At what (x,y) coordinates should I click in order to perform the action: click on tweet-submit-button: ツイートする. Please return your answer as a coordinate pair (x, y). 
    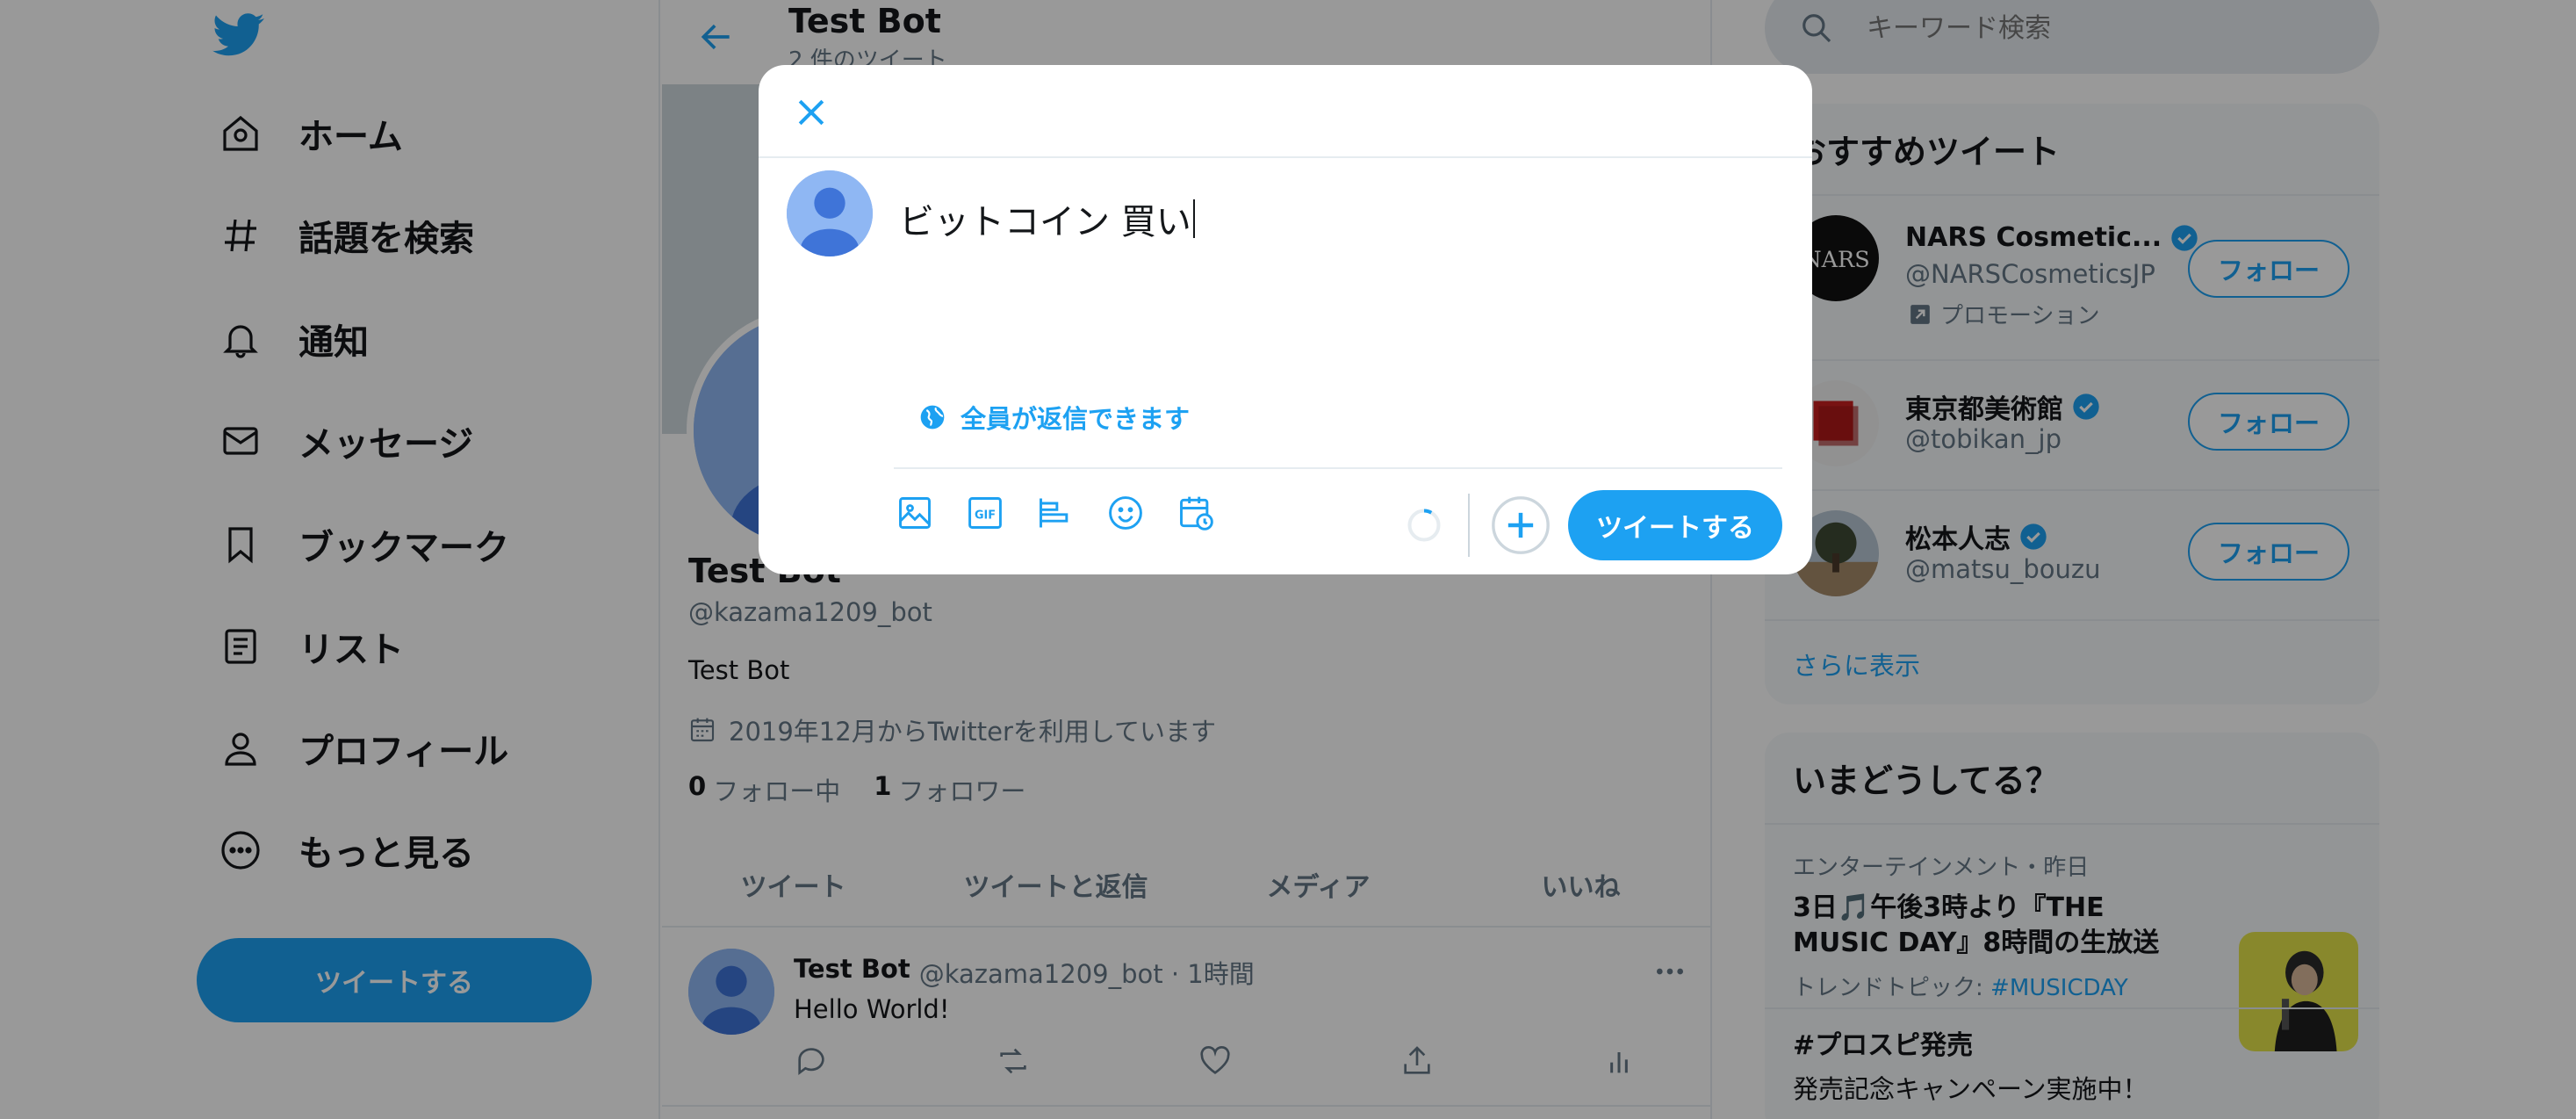
    Looking at the image, I should click on (1675, 525).